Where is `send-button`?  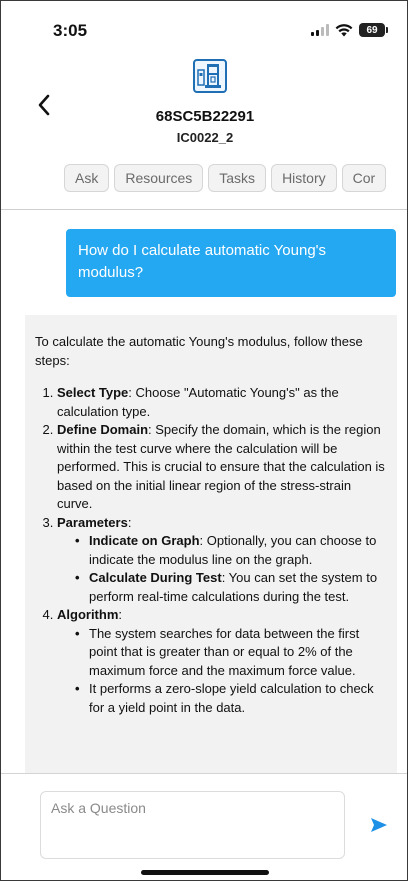
send-button is located at coordinates (379, 825).